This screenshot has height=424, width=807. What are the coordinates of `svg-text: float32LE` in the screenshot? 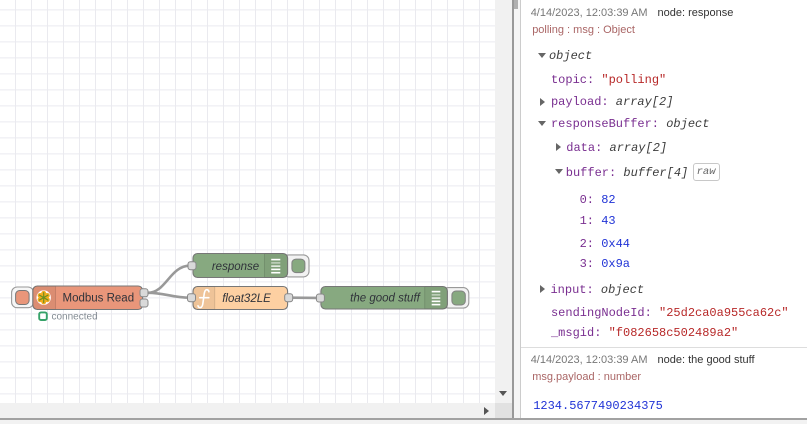 It's located at (246, 299).